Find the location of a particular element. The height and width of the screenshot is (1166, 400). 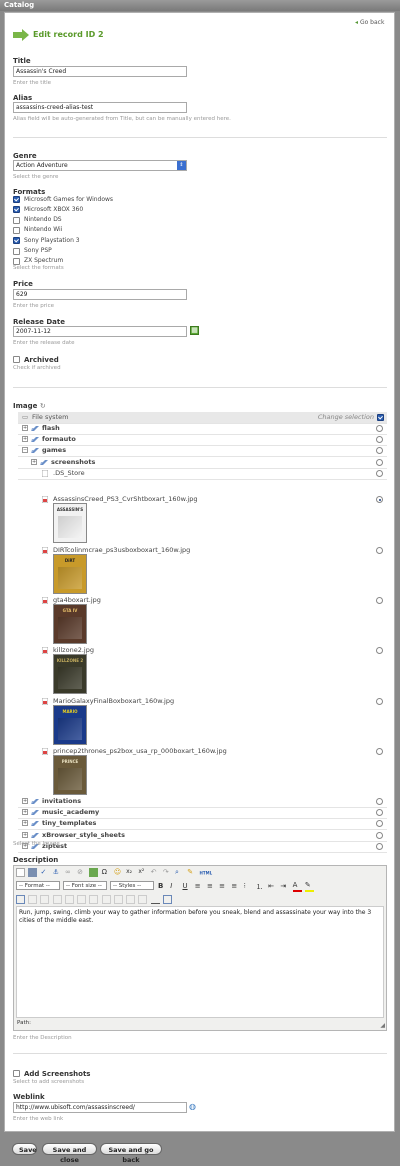

insert-col-after-icon is located at coordinates (106, 899).